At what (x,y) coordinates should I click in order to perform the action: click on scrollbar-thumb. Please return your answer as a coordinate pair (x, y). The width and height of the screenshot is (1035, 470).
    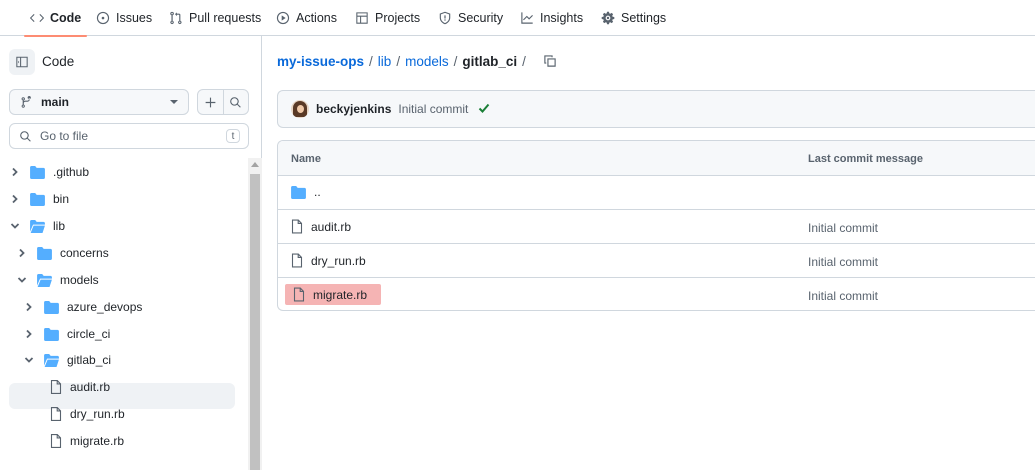
    Looking at the image, I should click on (255, 322).